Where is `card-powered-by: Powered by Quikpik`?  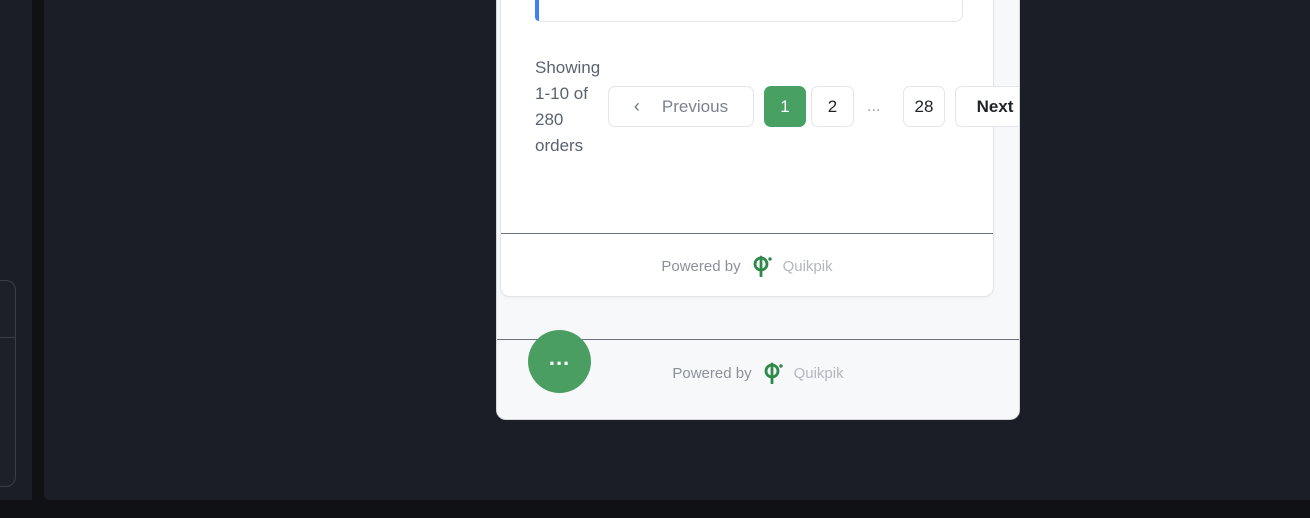 card-powered-by: Powered by Quikpik is located at coordinates (747, 266).